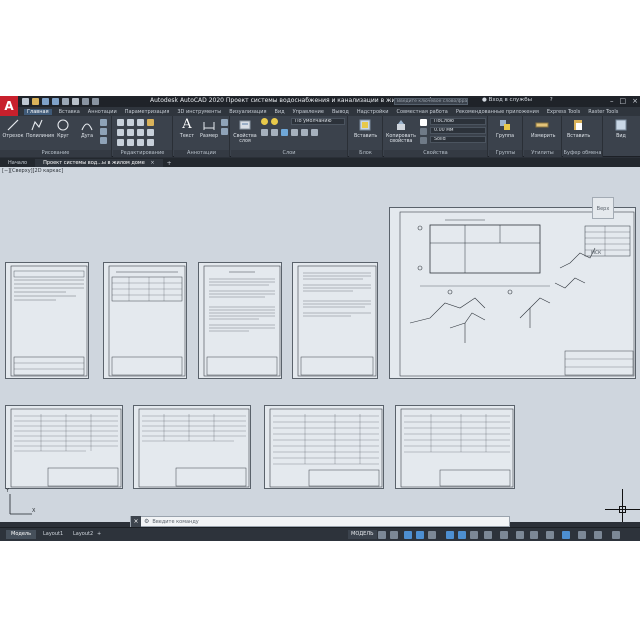 This screenshot has width=640, height=640. I want to click on search-input: Введите ключевое слово/фразу, so click(431, 101).